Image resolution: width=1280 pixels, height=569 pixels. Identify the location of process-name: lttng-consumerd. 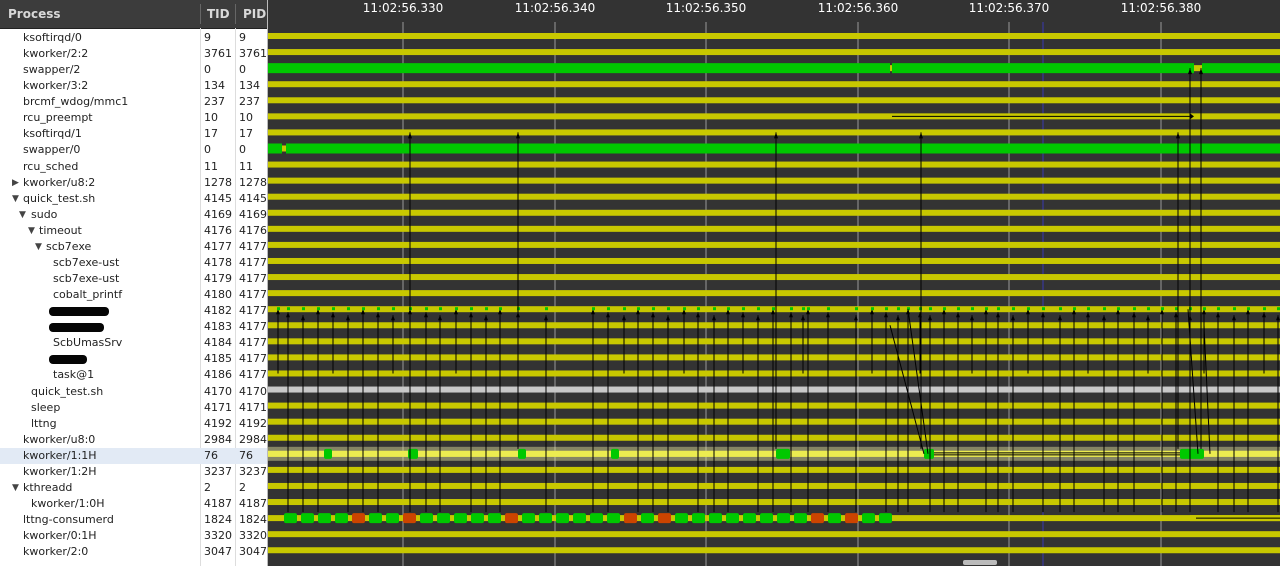
(68, 520).